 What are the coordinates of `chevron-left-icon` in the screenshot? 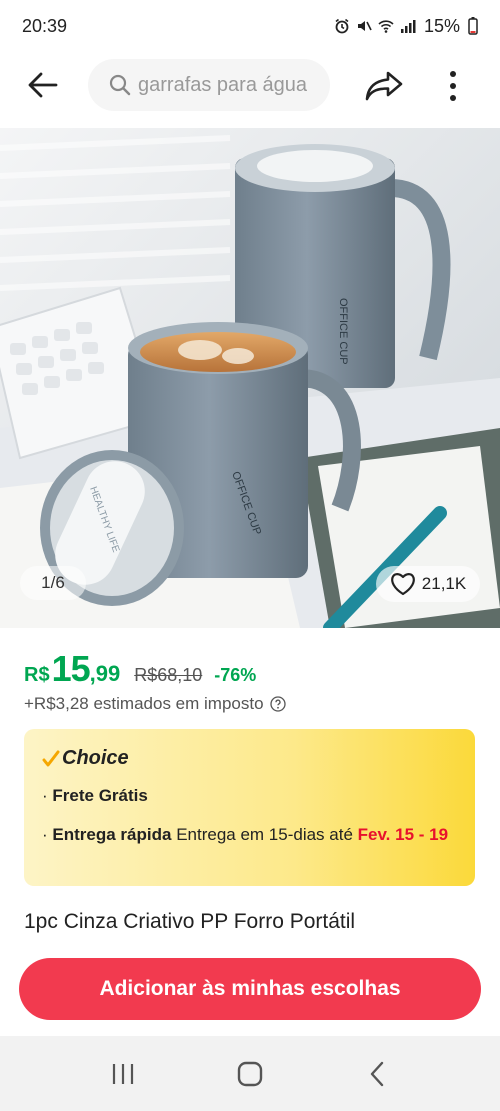 It's located at (376, 1073).